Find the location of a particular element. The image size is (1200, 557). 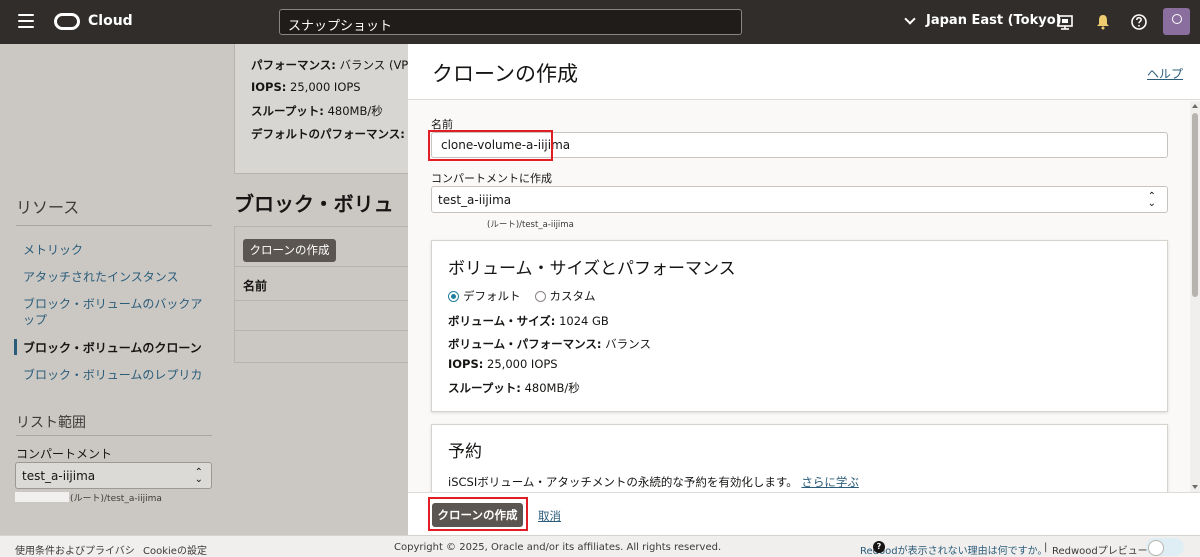

scroll-up-icon is located at coordinates (1195, 106).